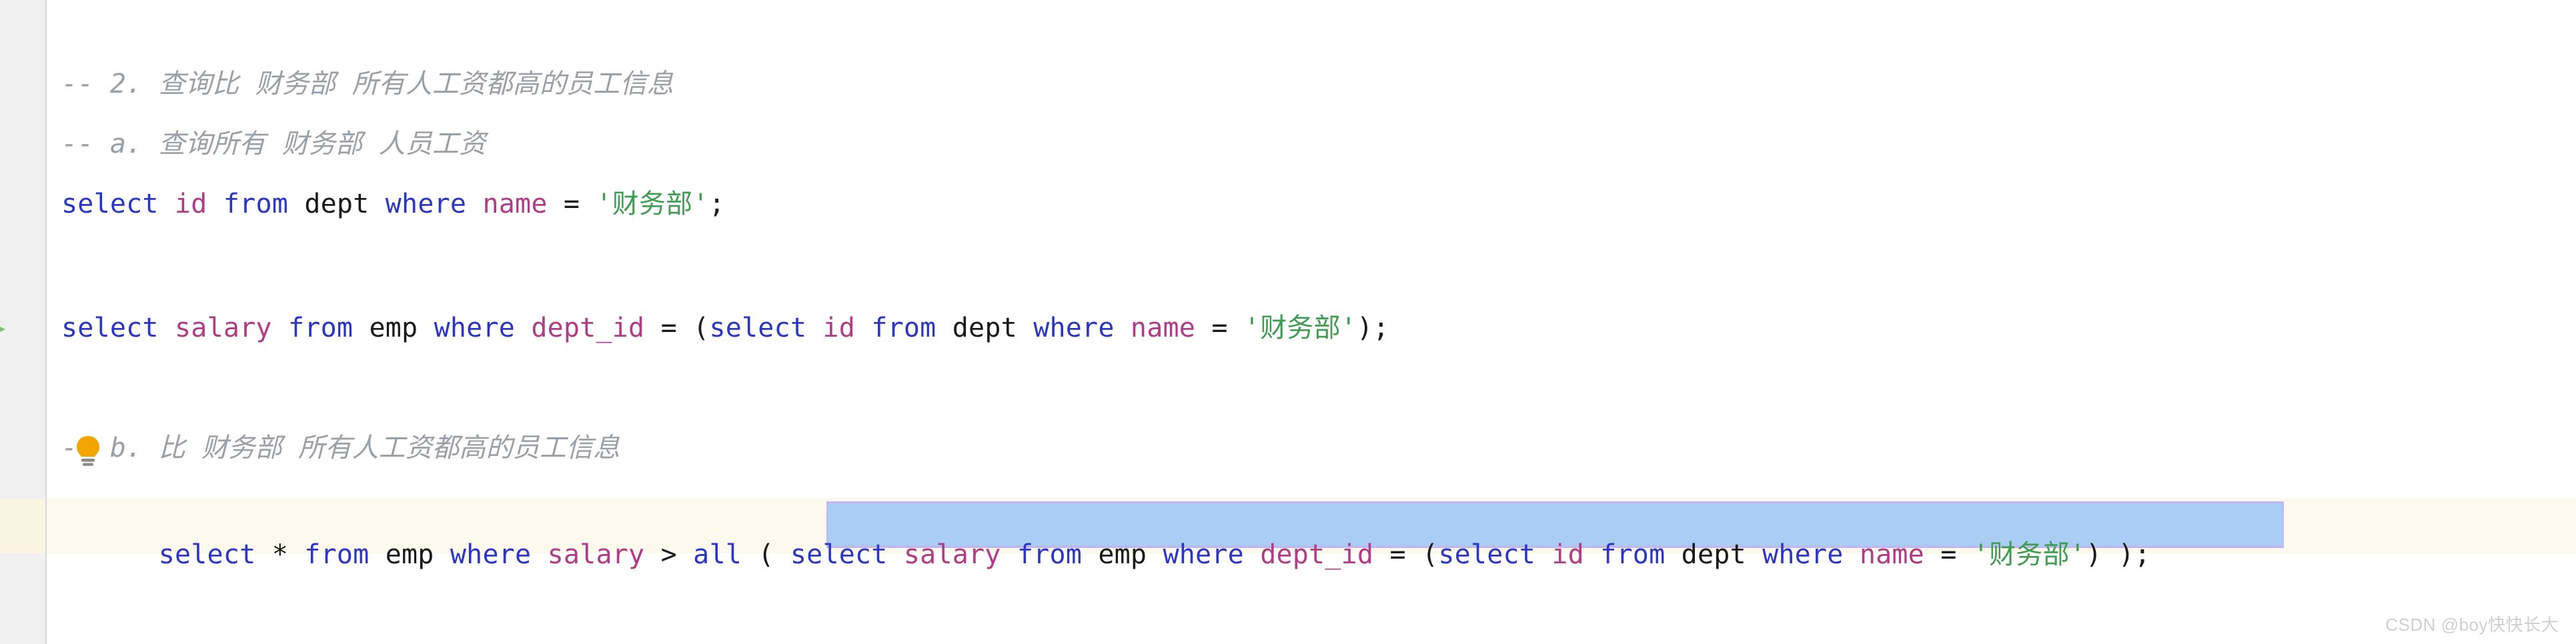  I want to click on csdn-watermark: CSDN @boy快快长大, so click(2472, 625).